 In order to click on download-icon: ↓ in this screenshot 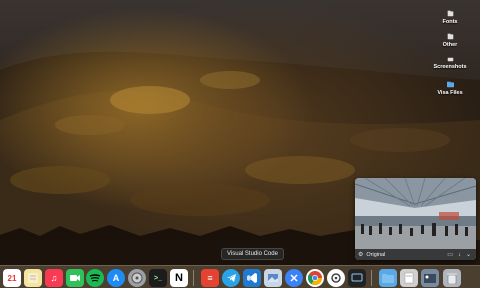, I will do `click(459, 255)`.